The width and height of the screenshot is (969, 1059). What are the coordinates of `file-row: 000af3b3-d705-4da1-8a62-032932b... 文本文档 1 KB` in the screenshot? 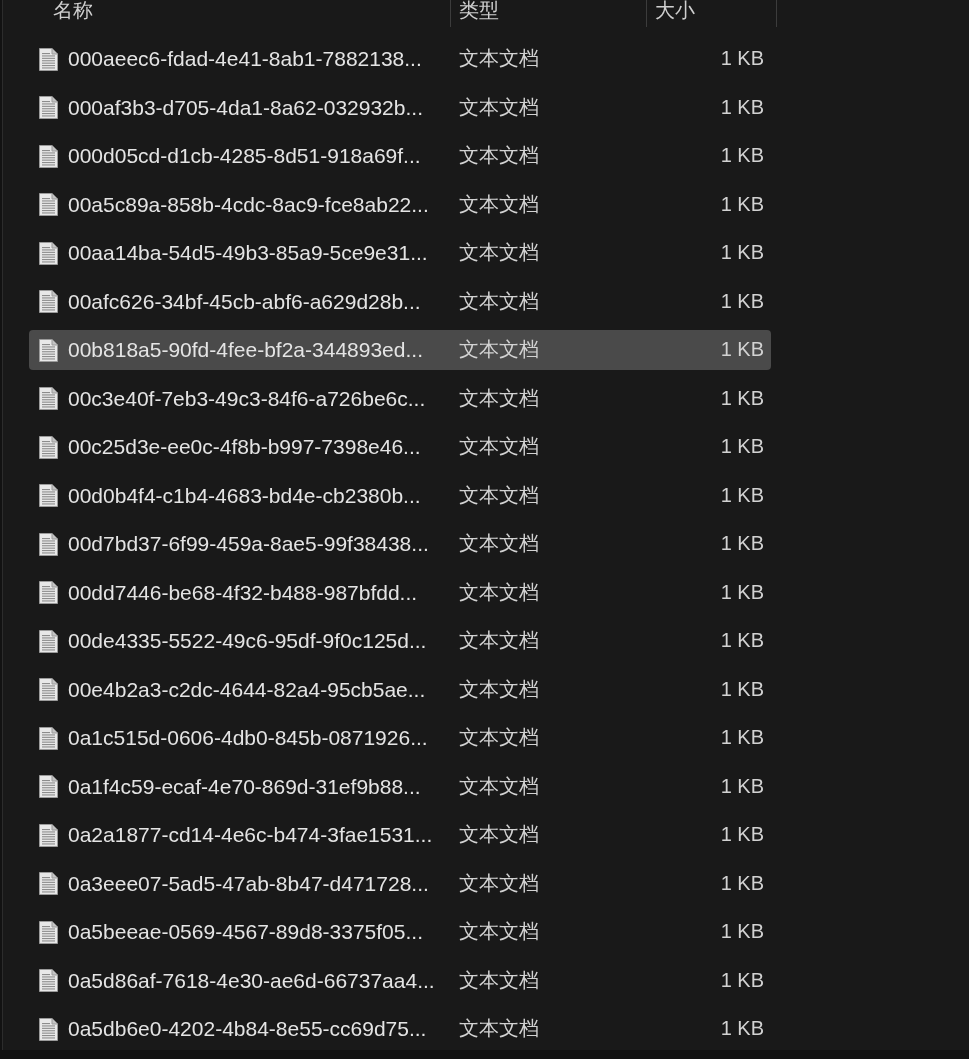 It's located at (400, 107).